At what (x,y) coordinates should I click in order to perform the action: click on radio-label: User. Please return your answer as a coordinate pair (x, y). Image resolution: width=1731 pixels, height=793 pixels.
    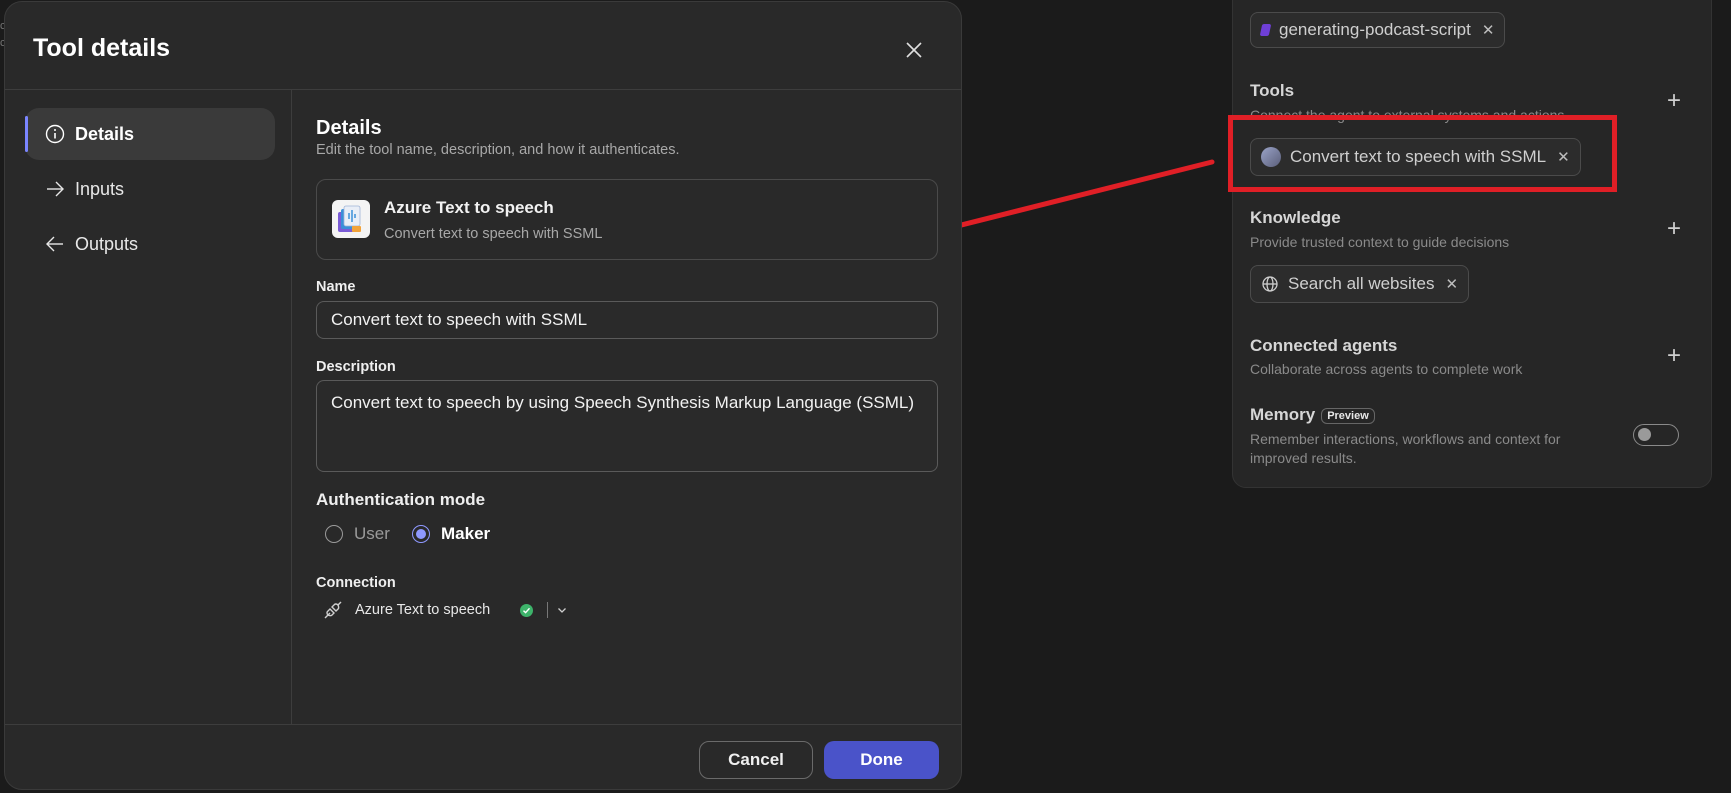
    Looking at the image, I should click on (372, 533).